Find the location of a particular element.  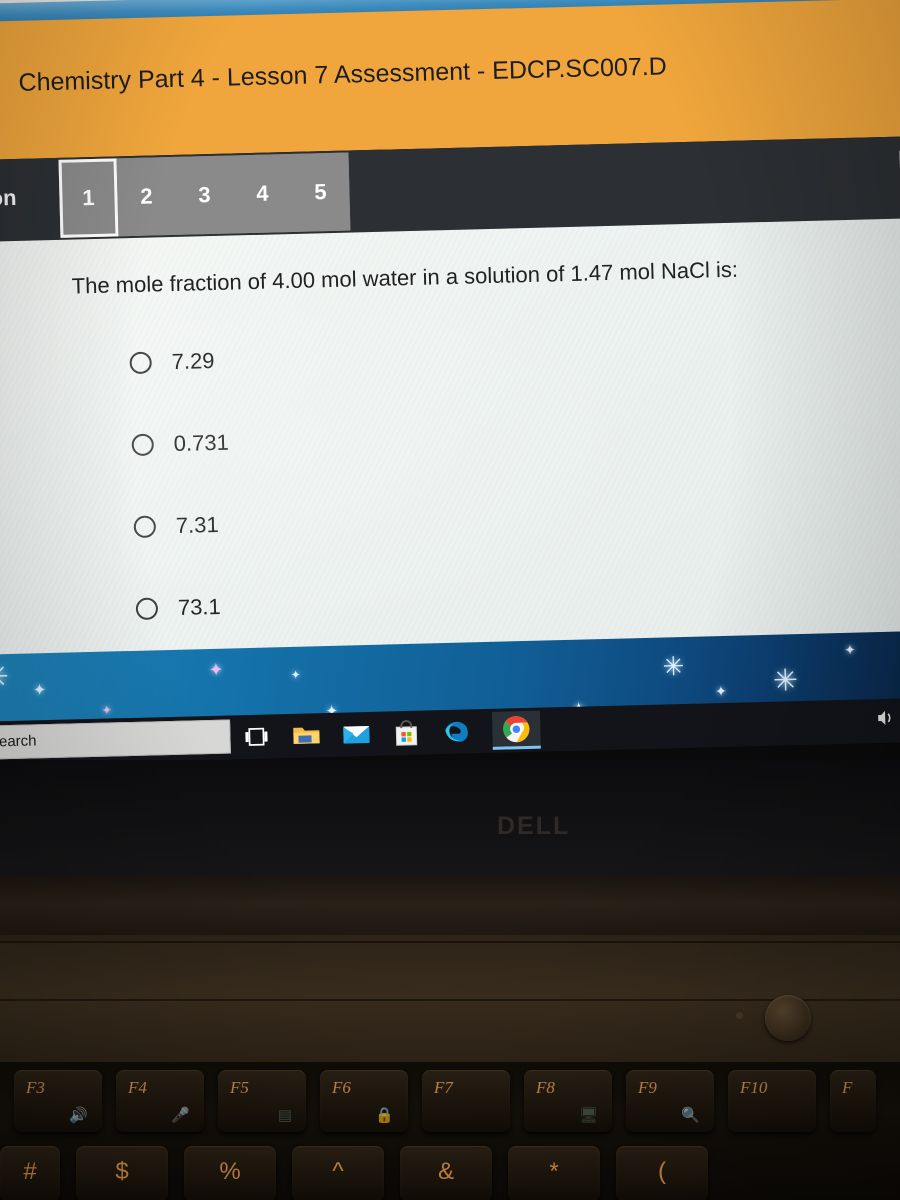

mail-icon is located at coordinates (356, 734).